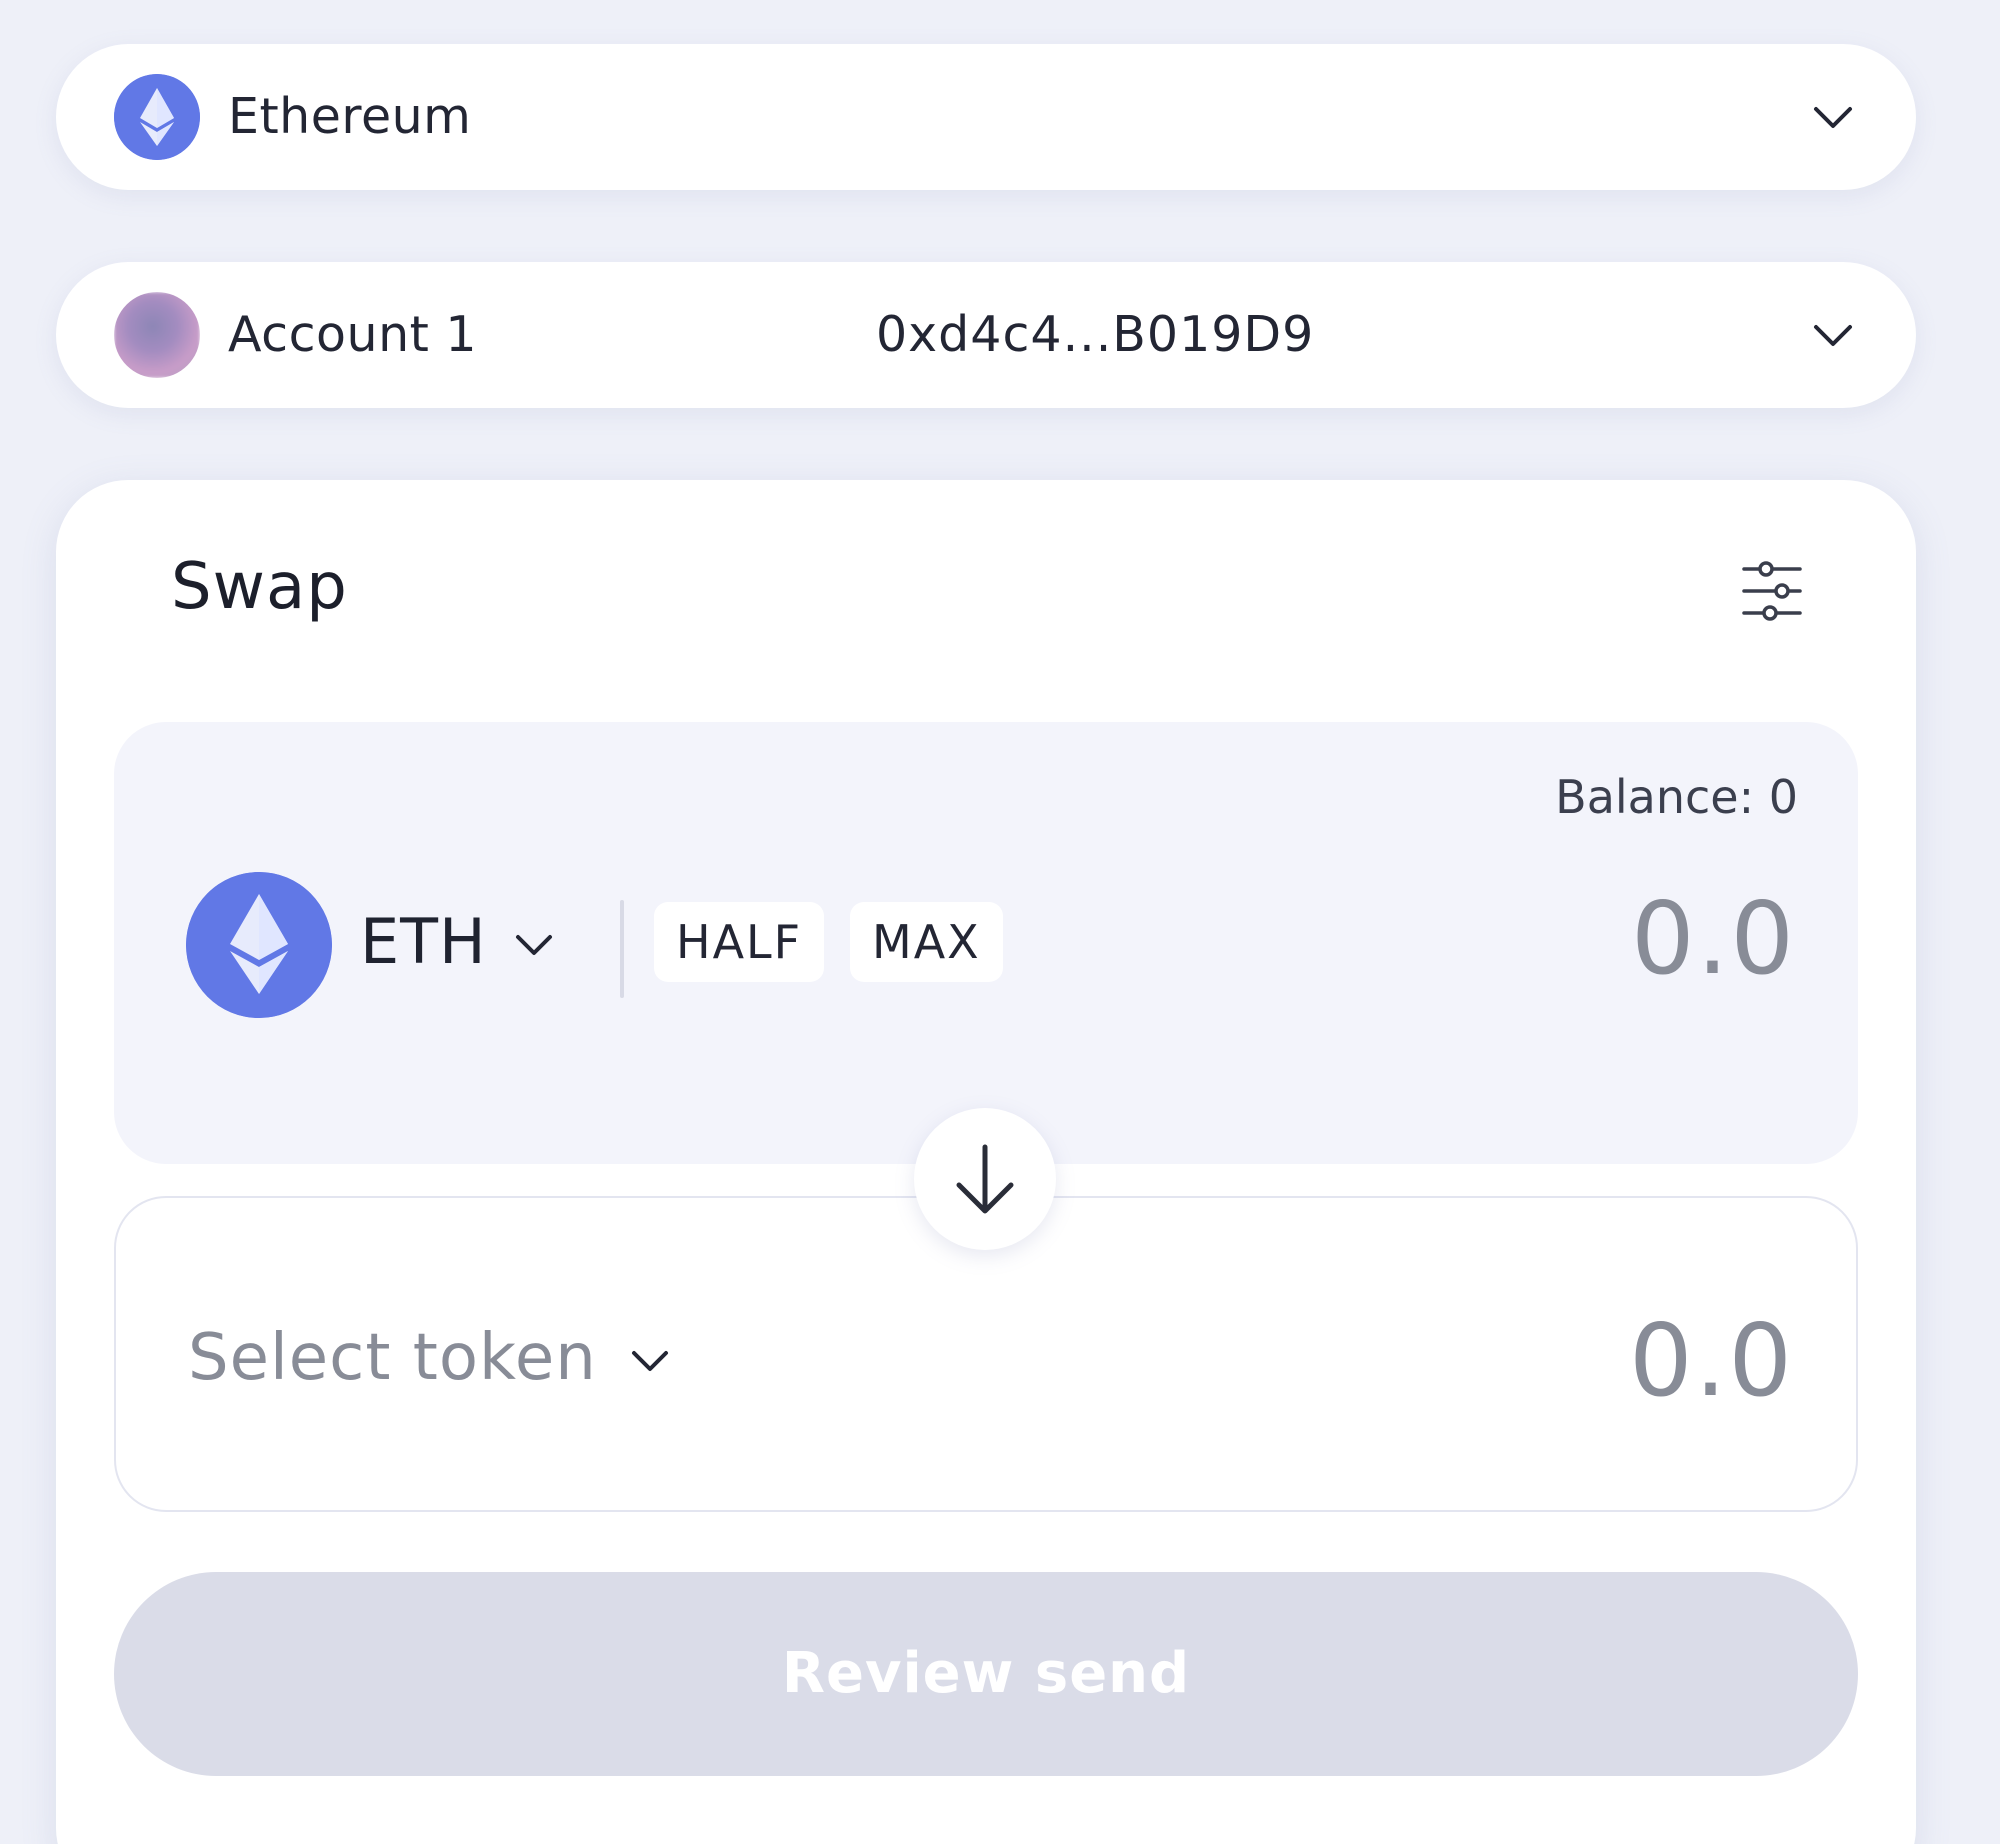  What do you see at coordinates (259, 587) in the screenshot?
I see `swap-title: Swap` at bounding box center [259, 587].